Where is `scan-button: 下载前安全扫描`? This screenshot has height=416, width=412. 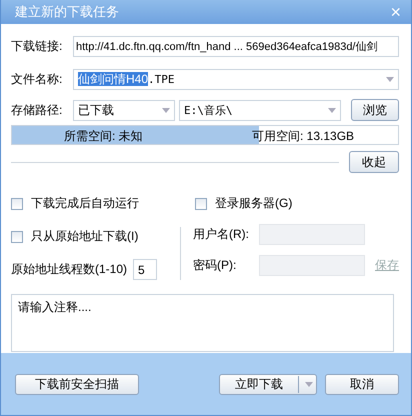
scan-button: 下载前安全扫描 is located at coordinates (77, 384).